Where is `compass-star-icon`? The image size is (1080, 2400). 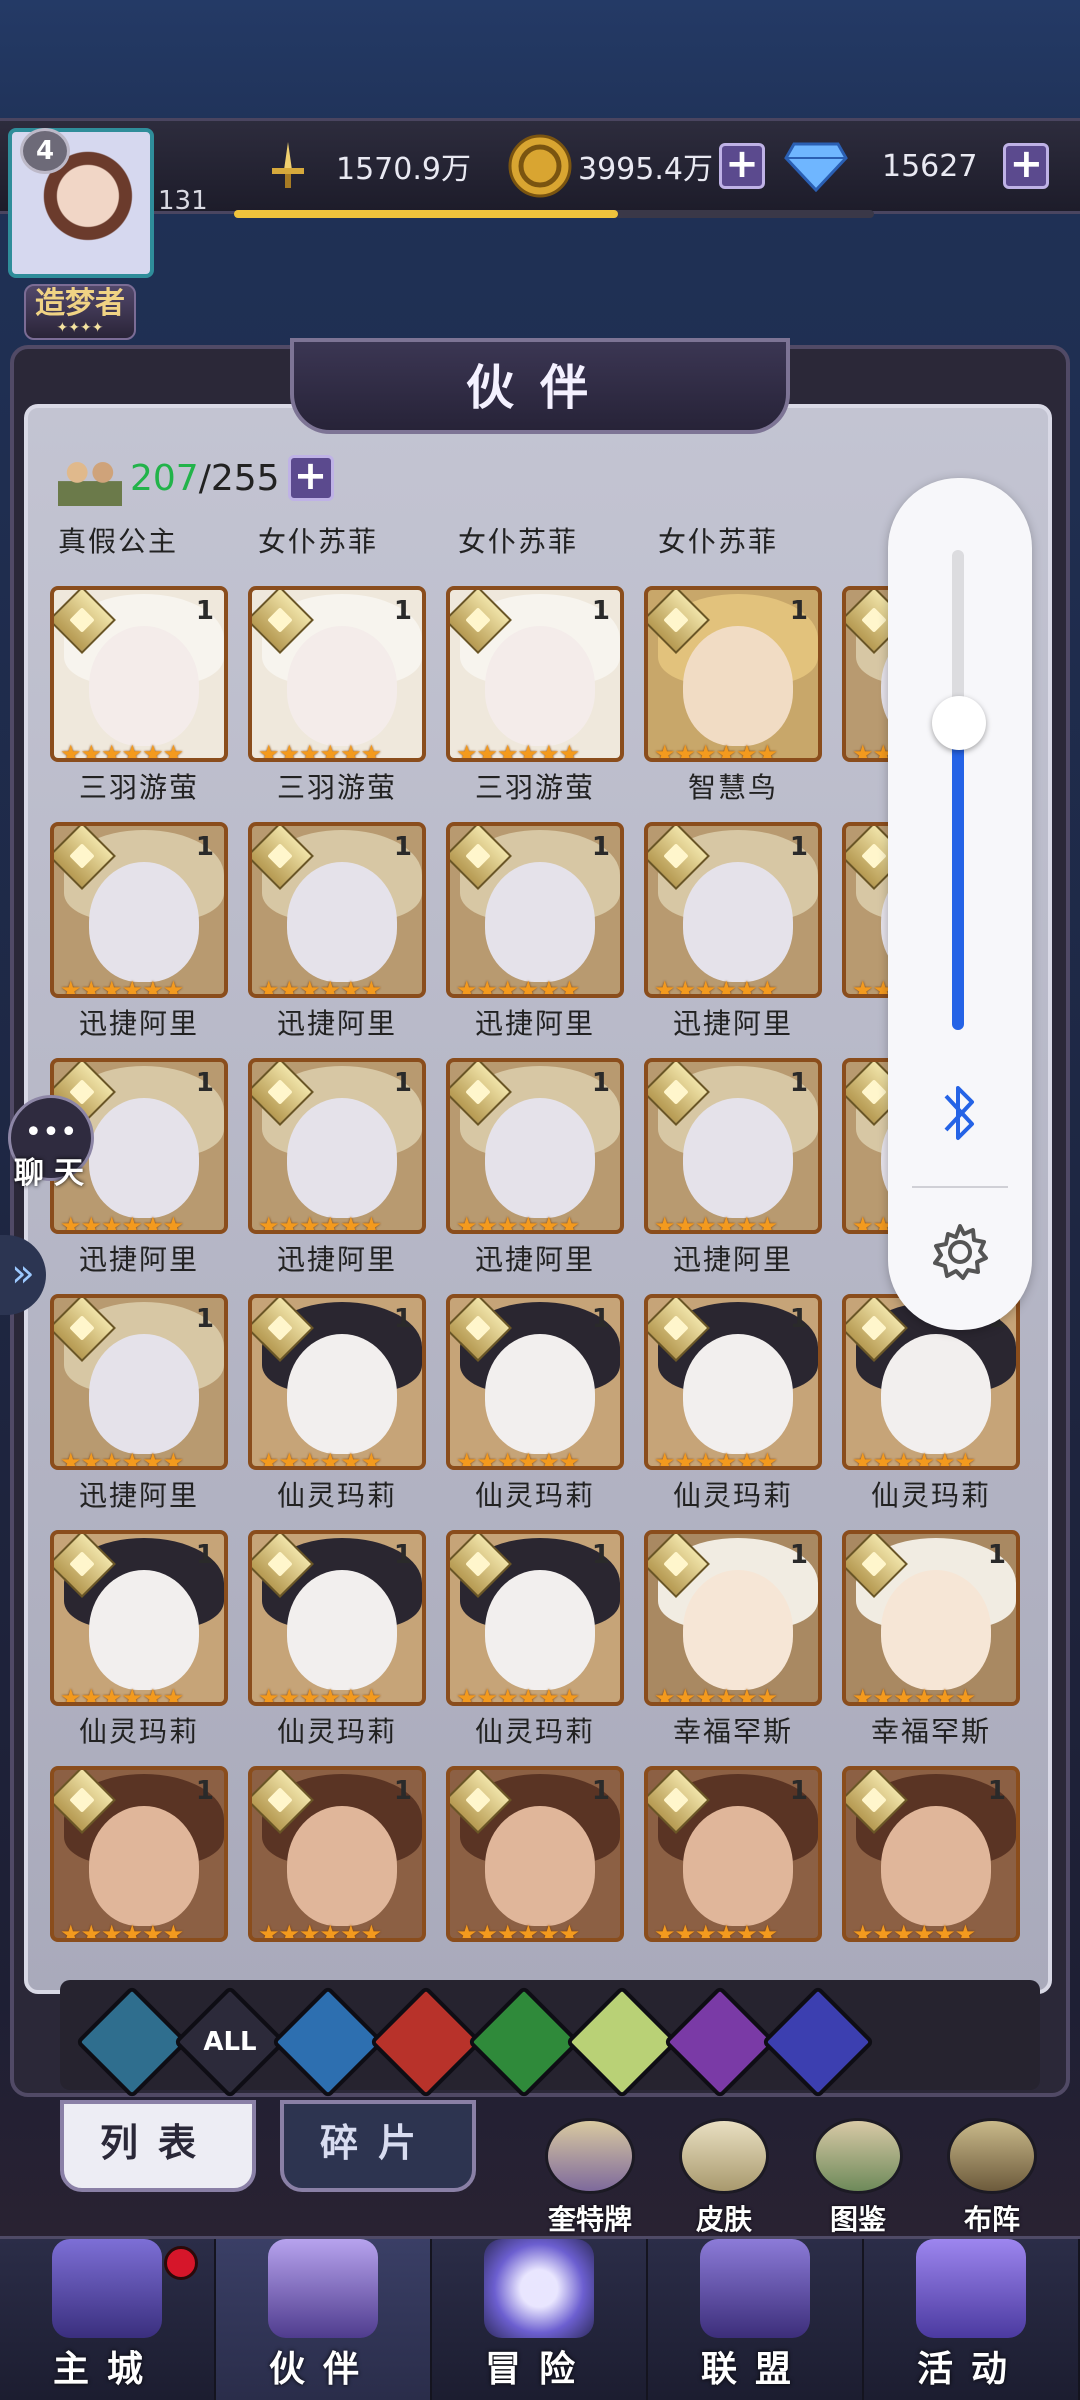 compass-star-icon is located at coordinates (539, 2288).